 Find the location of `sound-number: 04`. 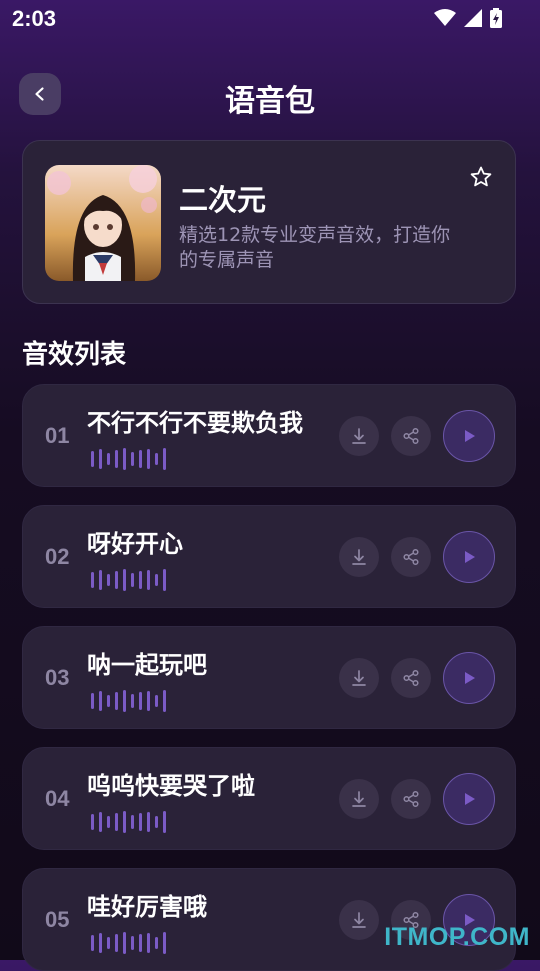

sound-number: 04 is located at coordinates (57, 798).